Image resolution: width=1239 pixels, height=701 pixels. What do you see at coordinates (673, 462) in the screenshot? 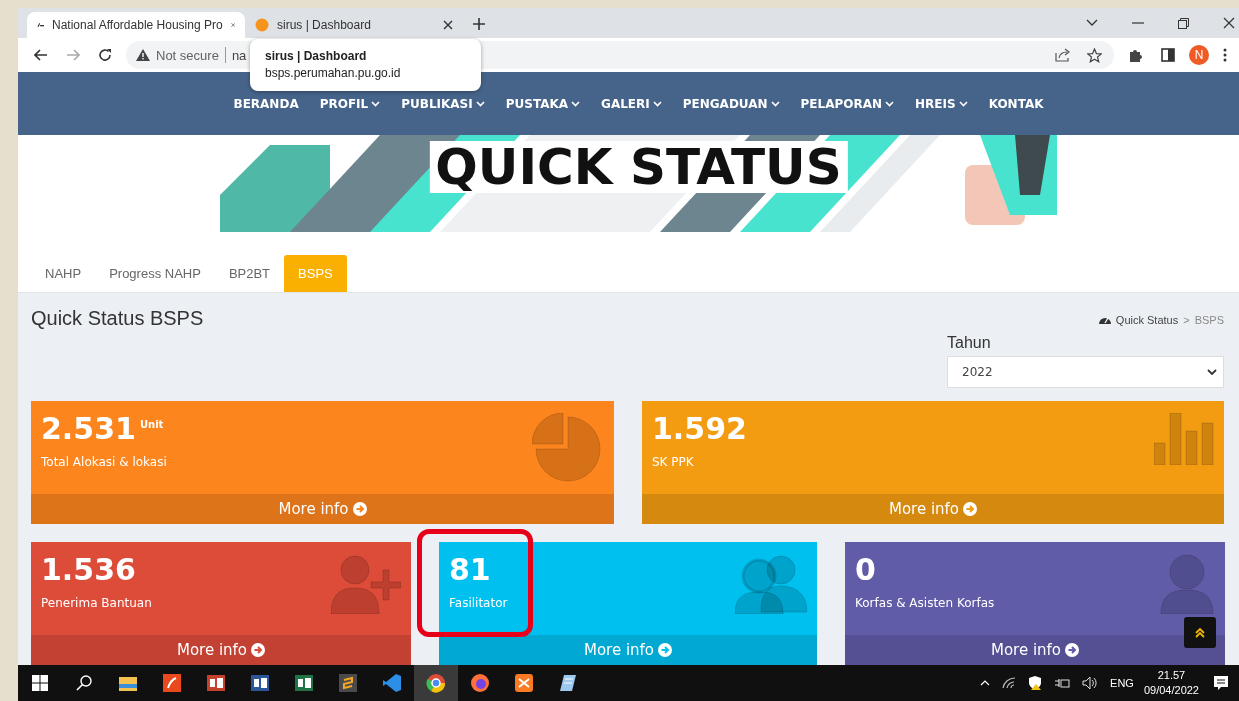
I see `stat-label: SK PPK` at bounding box center [673, 462].